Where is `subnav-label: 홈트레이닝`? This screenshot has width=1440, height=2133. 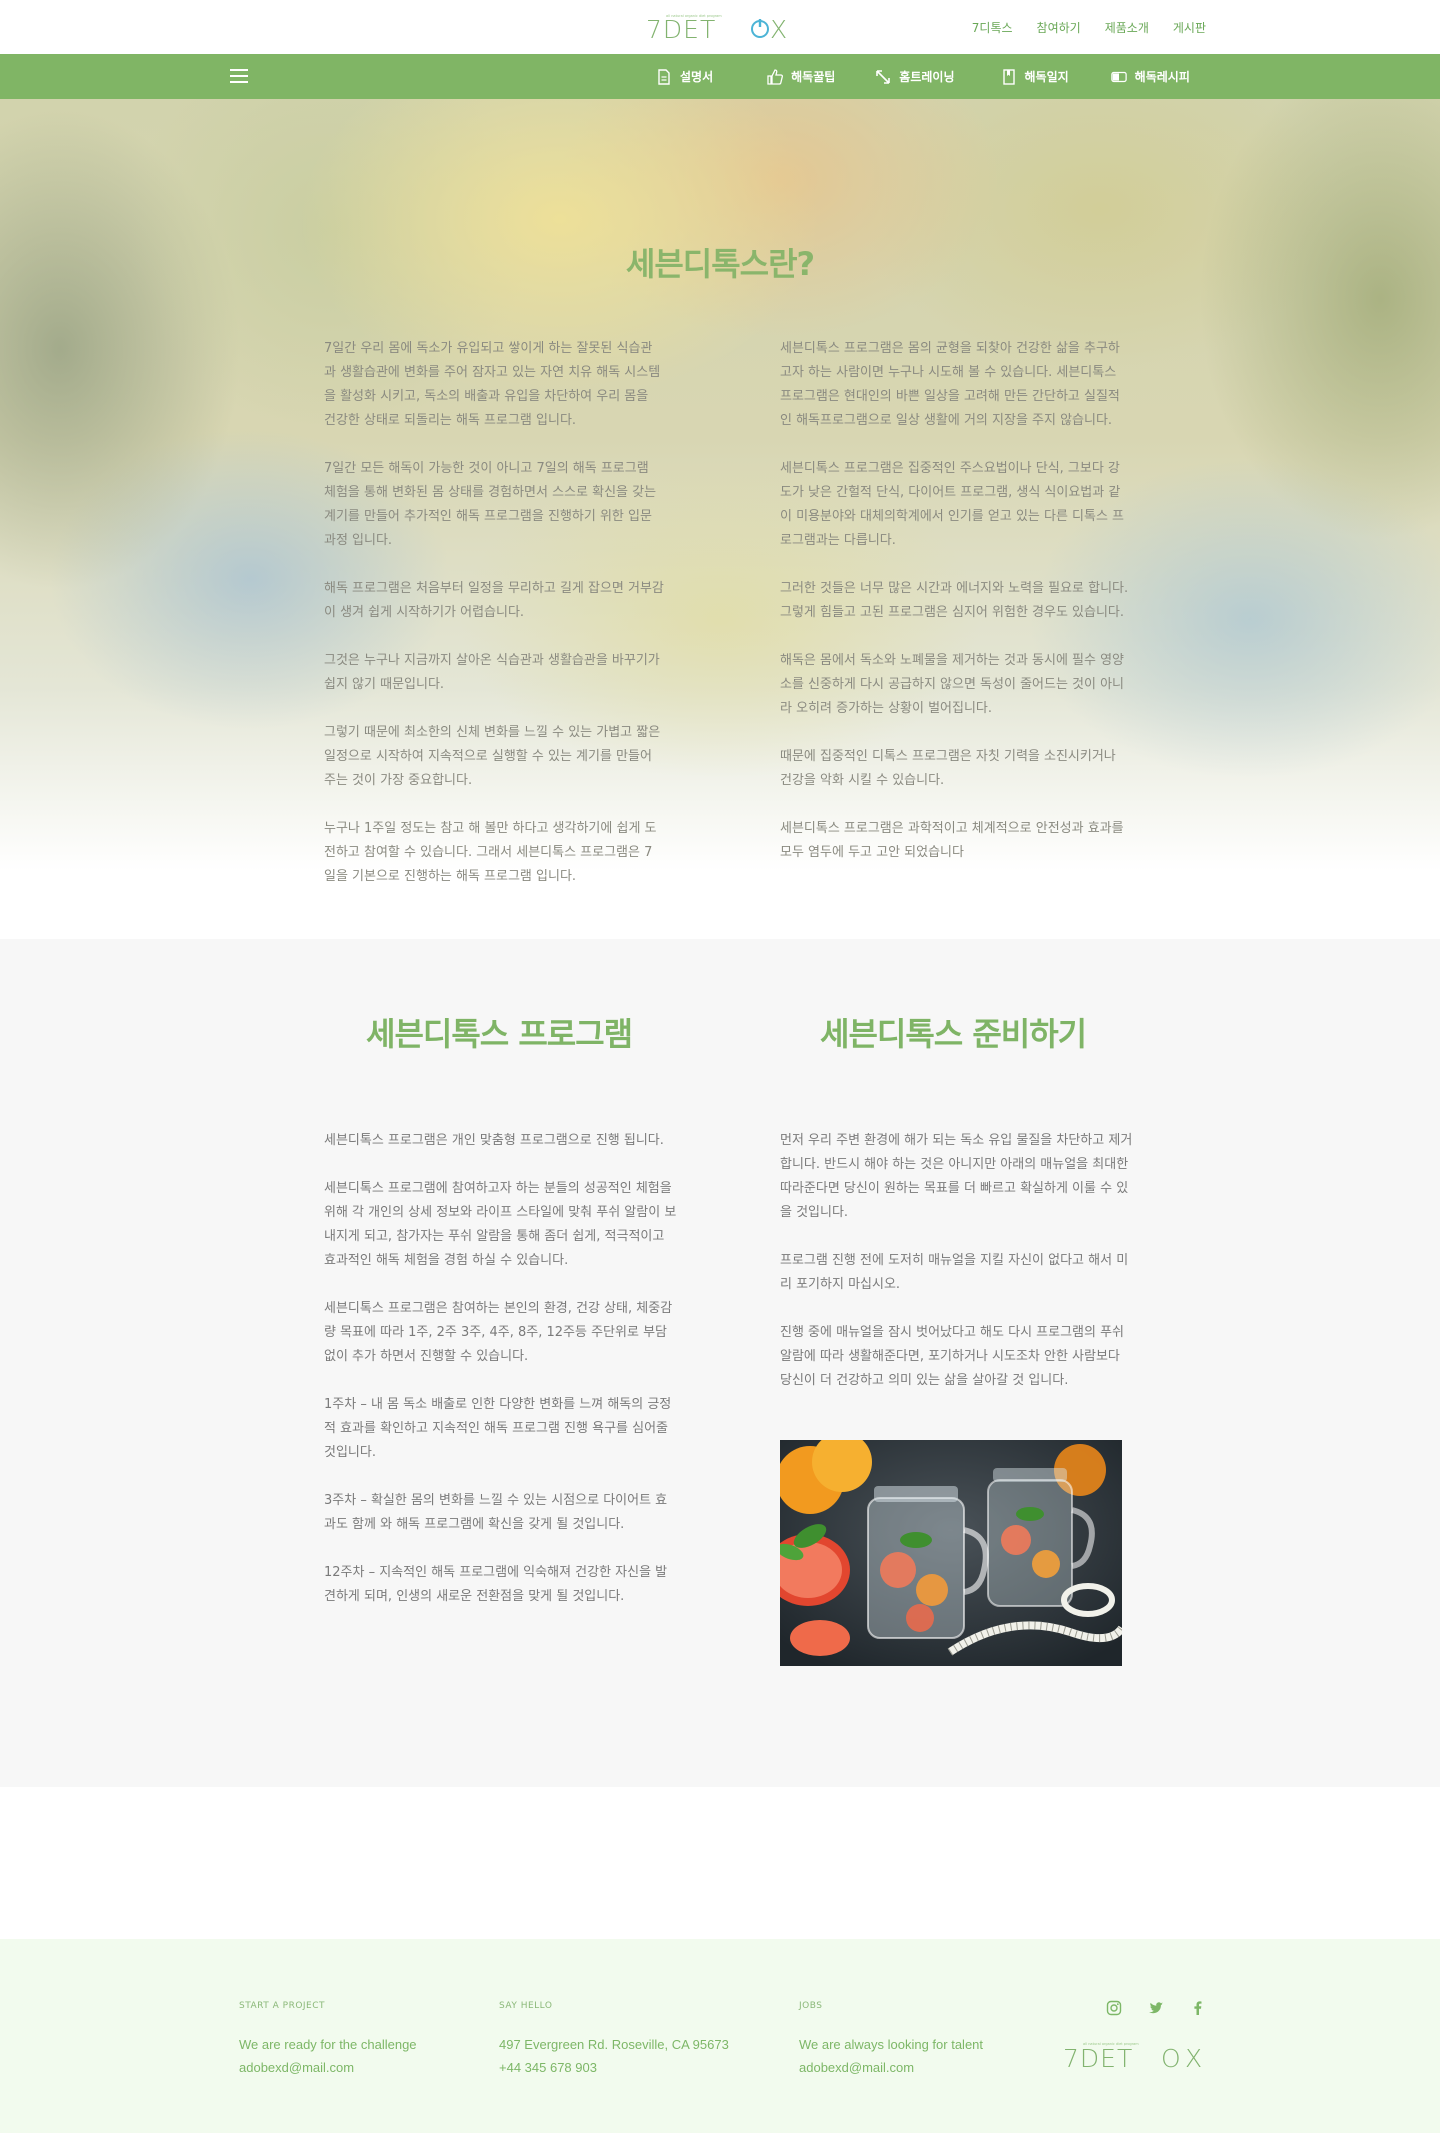 subnav-label: 홈트레이닝 is located at coordinates (927, 77).